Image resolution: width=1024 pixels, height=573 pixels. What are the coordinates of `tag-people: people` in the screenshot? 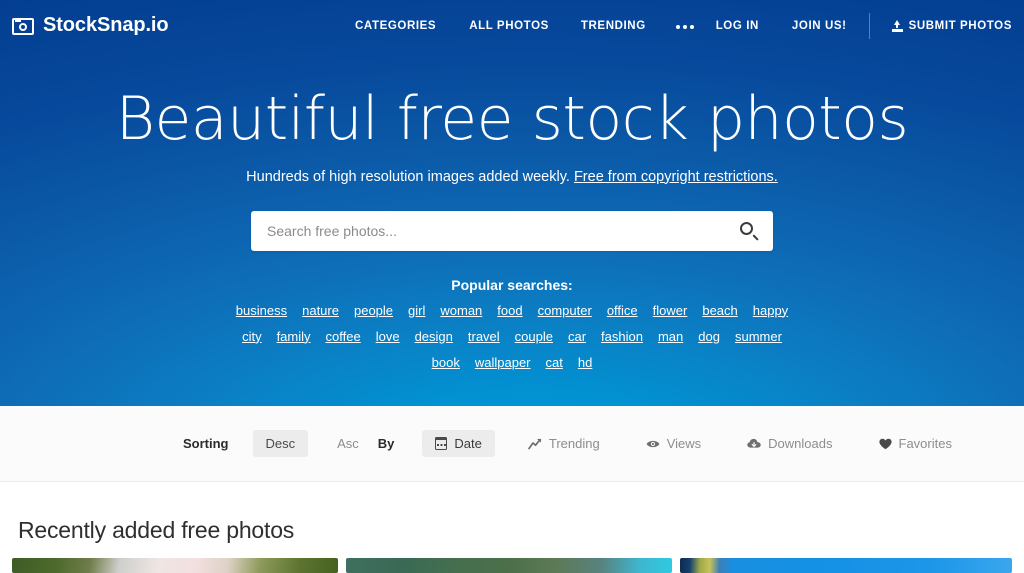 It's located at (373, 310).